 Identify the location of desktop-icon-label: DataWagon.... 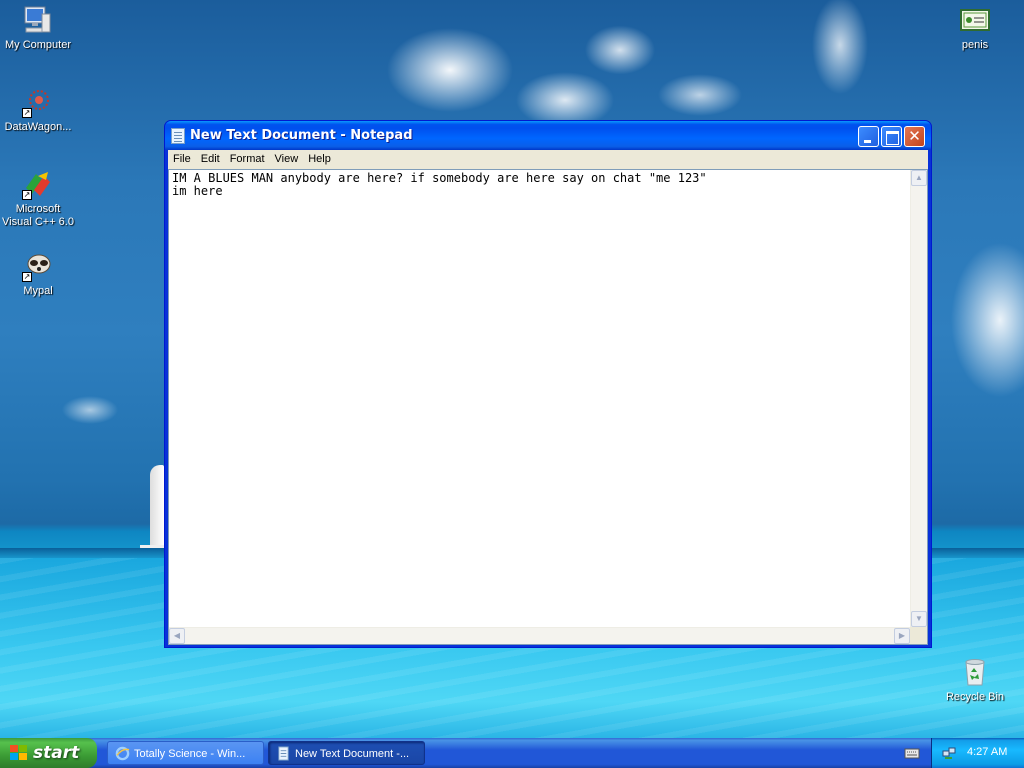
(38, 127).